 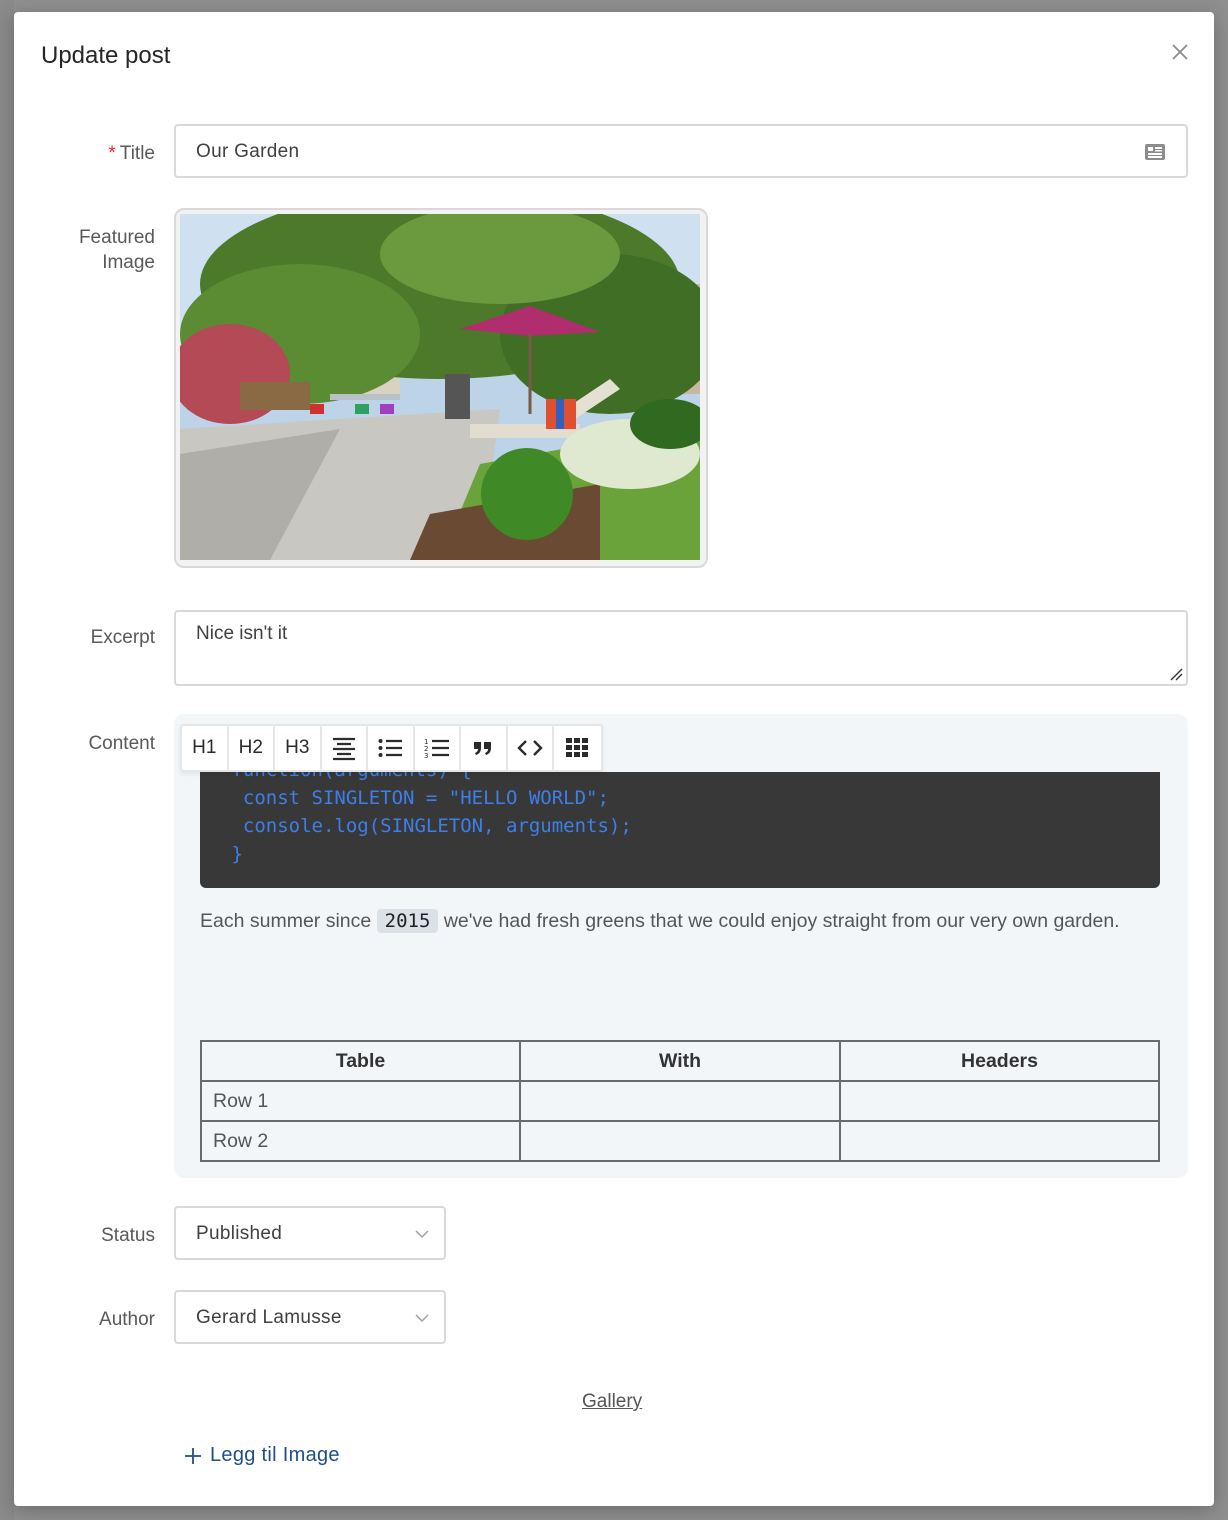 I want to click on numbered-list-button: 1 2 3, so click(x=438, y=748).